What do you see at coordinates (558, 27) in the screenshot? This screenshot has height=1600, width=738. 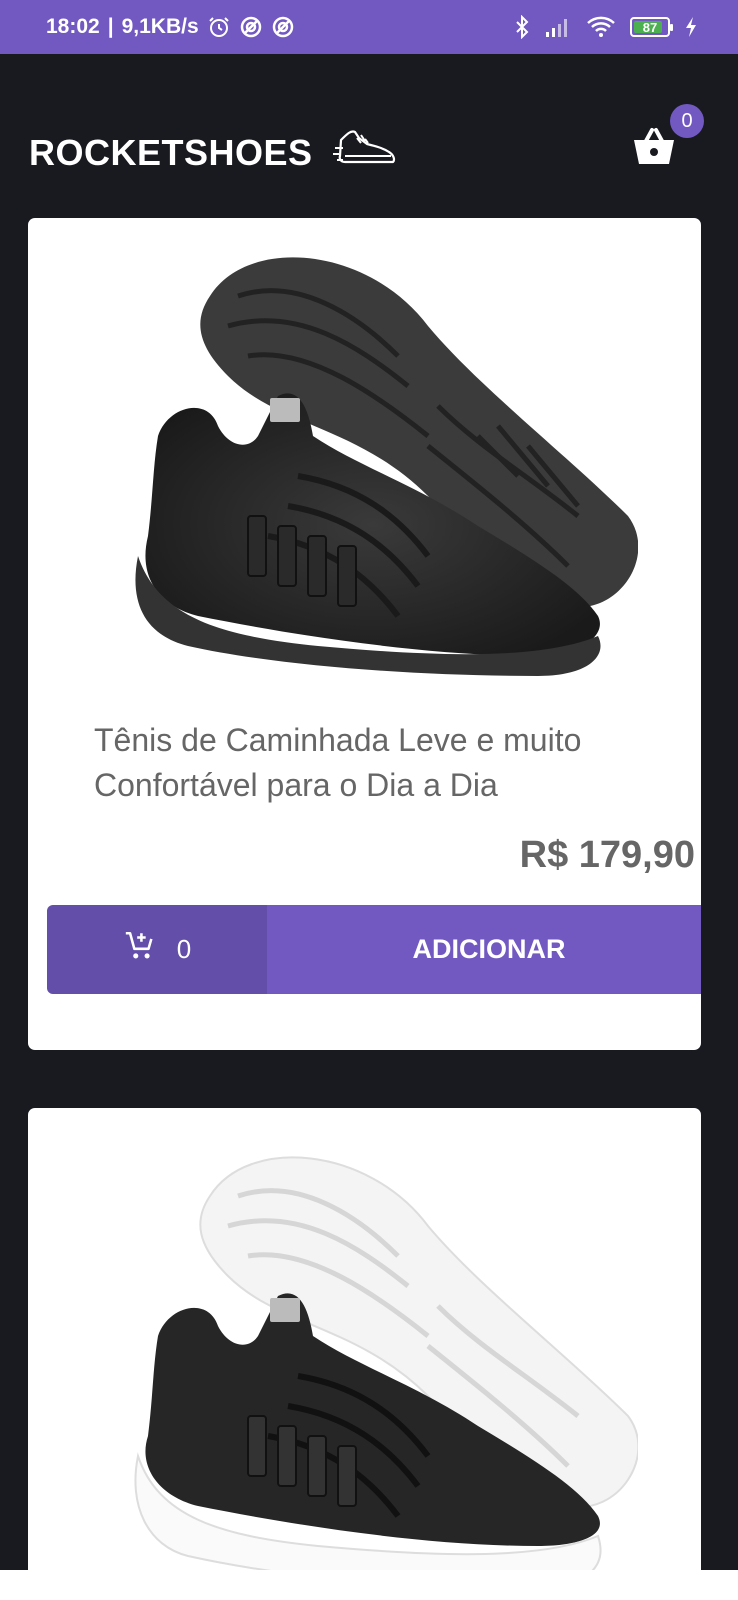 I see `signal-icon` at bounding box center [558, 27].